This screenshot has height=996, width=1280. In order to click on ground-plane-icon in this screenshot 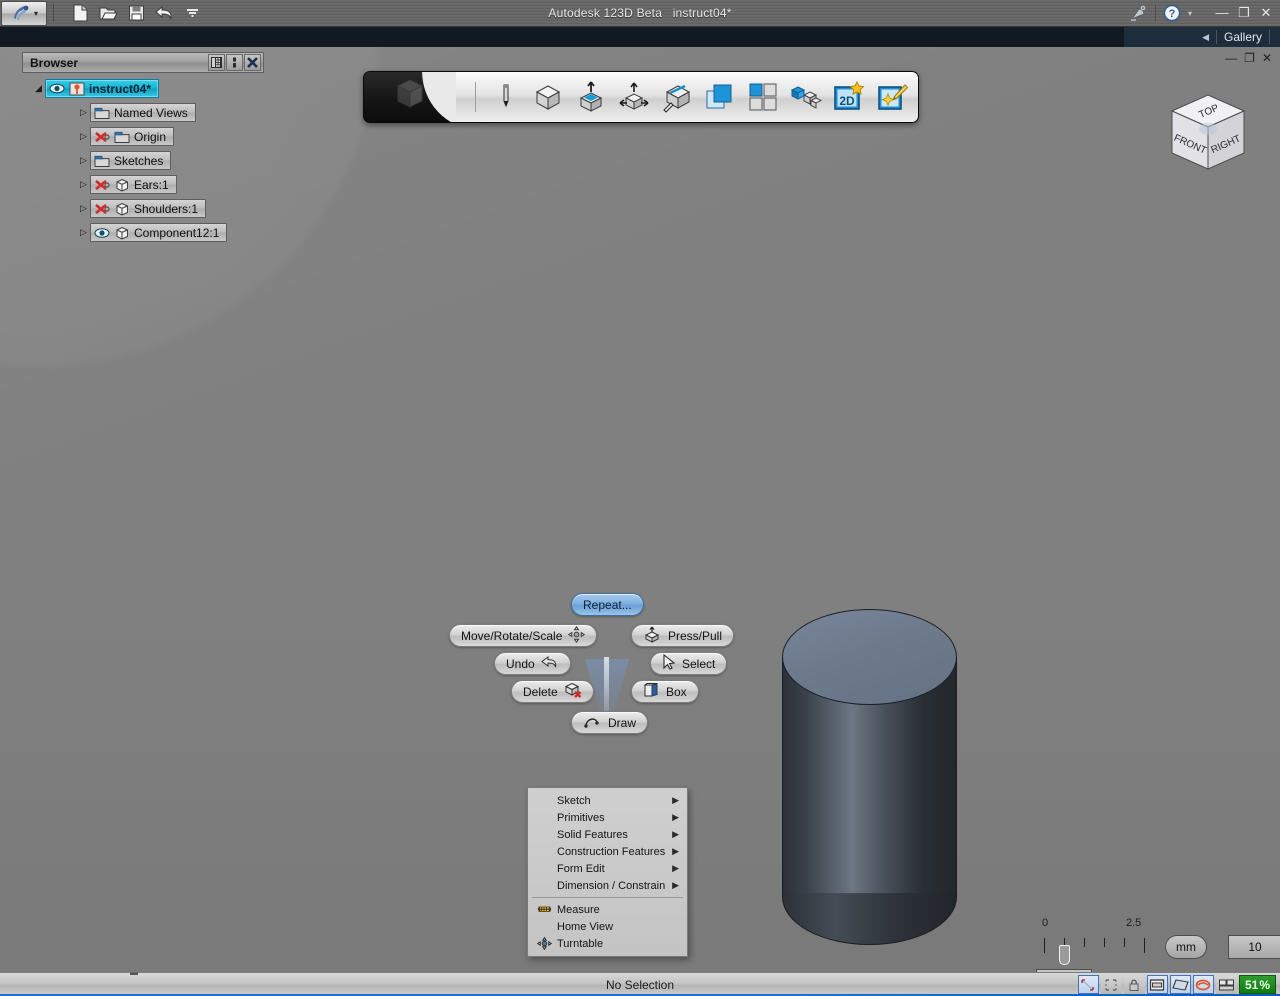, I will do `click(1180, 984)`.